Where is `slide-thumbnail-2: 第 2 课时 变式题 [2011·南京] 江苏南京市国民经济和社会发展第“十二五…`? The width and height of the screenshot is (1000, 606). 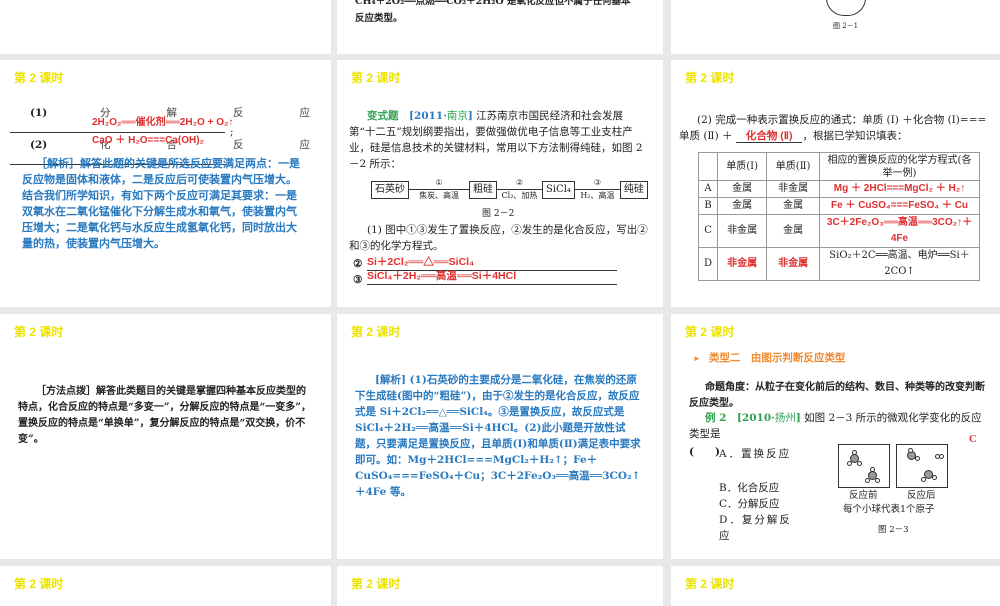
slide-thumbnail-2: 第 2 课时 变式题 [2011·南京] 江苏南京市国民经济和社会发展第“十二五… is located at coordinates (500, 183).